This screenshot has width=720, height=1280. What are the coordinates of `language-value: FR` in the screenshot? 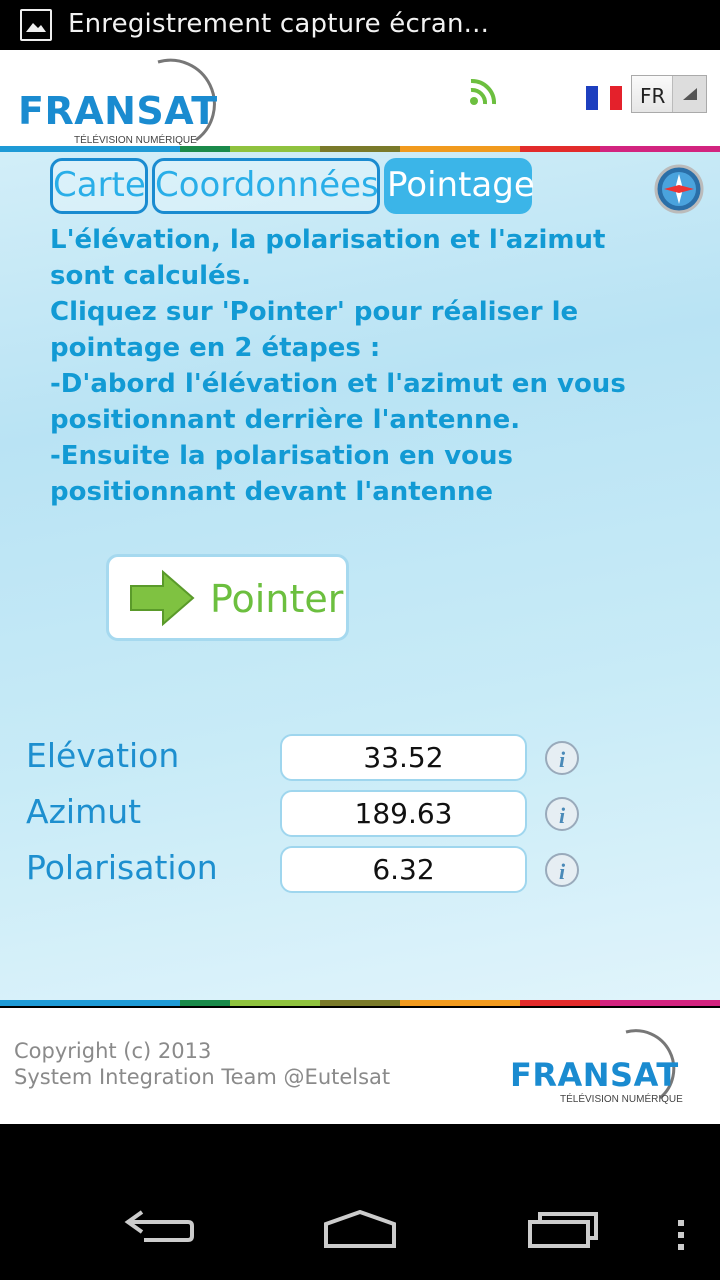 It's located at (653, 96).